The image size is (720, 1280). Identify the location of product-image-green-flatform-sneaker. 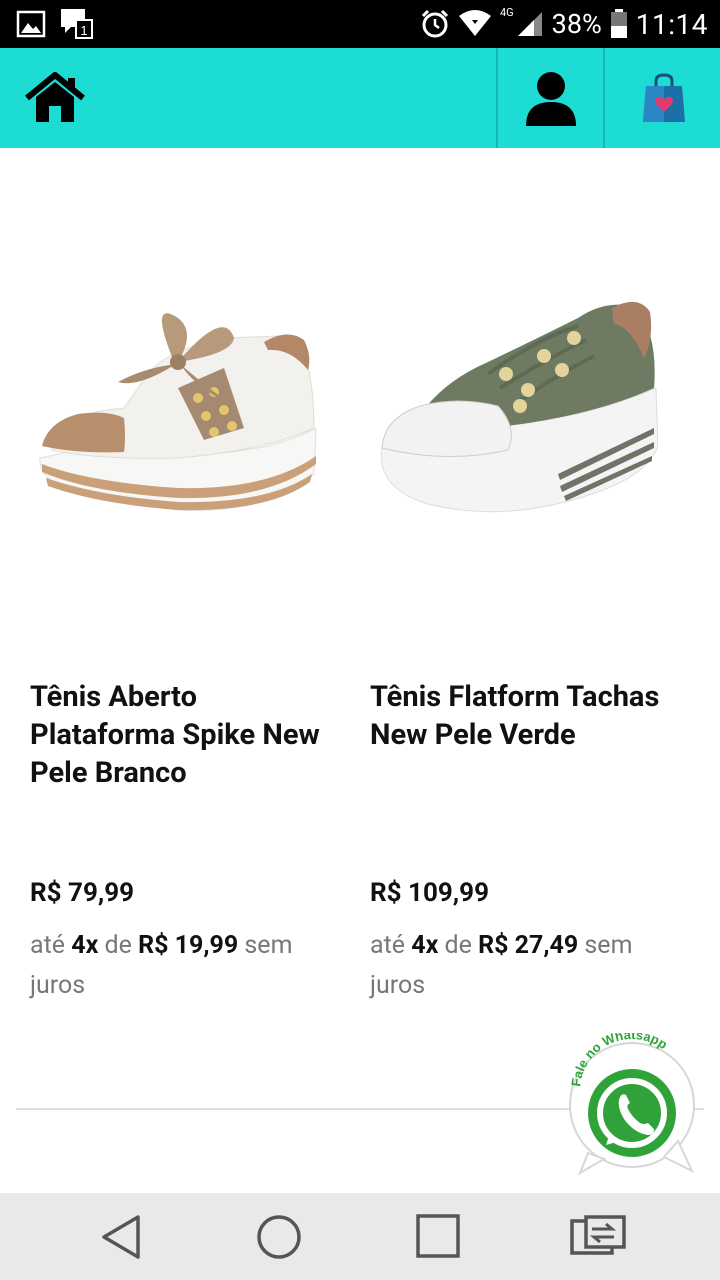
(513, 403).